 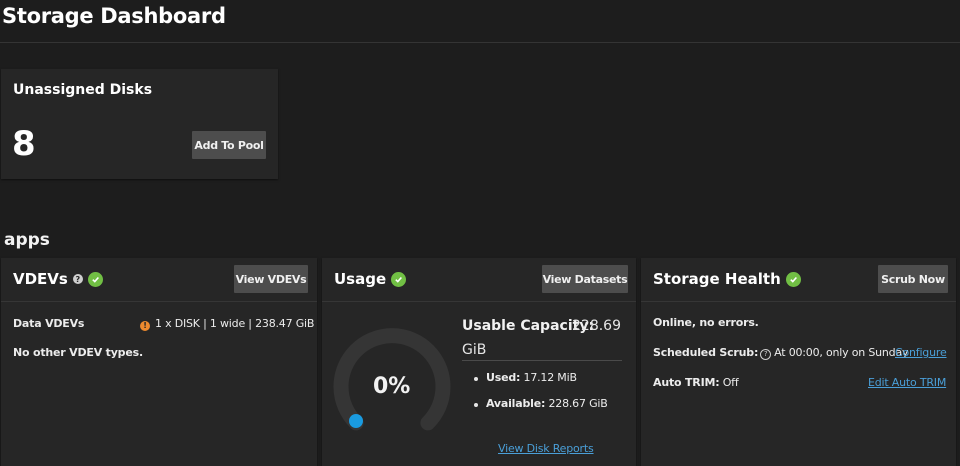 What do you see at coordinates (83, 90) in the screenshot?
I see `unassigned-disks-title: Unassigned Disks` at bounding box center [83, 90].